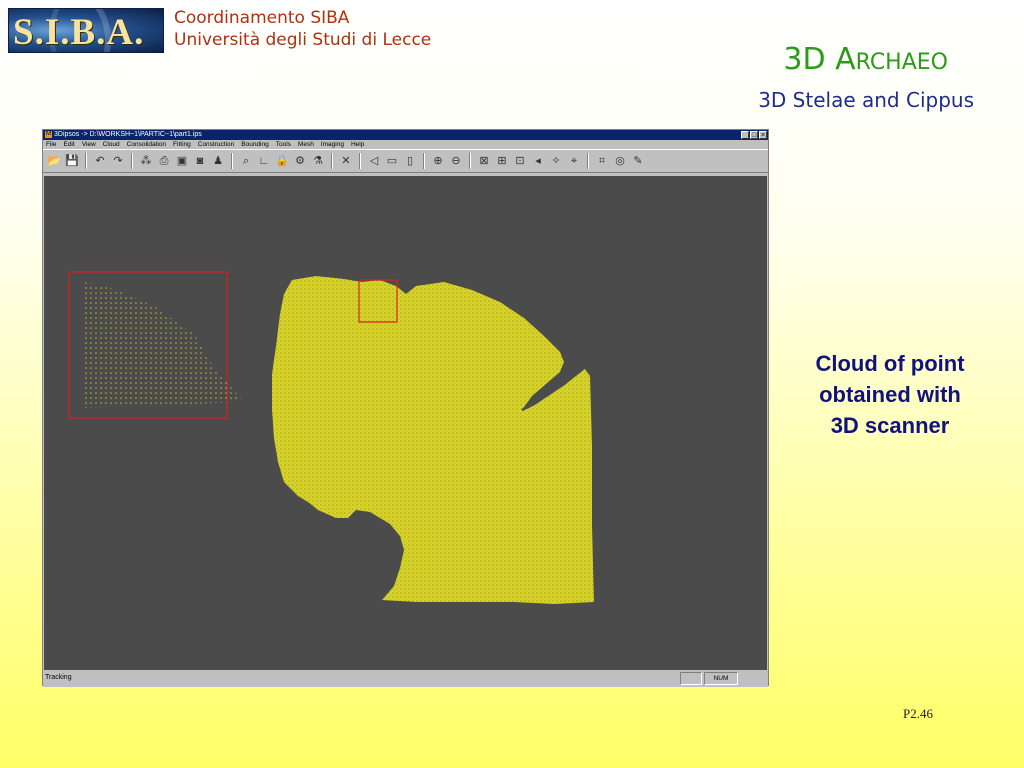 This screenshot has width=1024, height=768. Describe the element at coordinates (216, 144) in the screenshot. I see `menu-construction: Construction` at that location.